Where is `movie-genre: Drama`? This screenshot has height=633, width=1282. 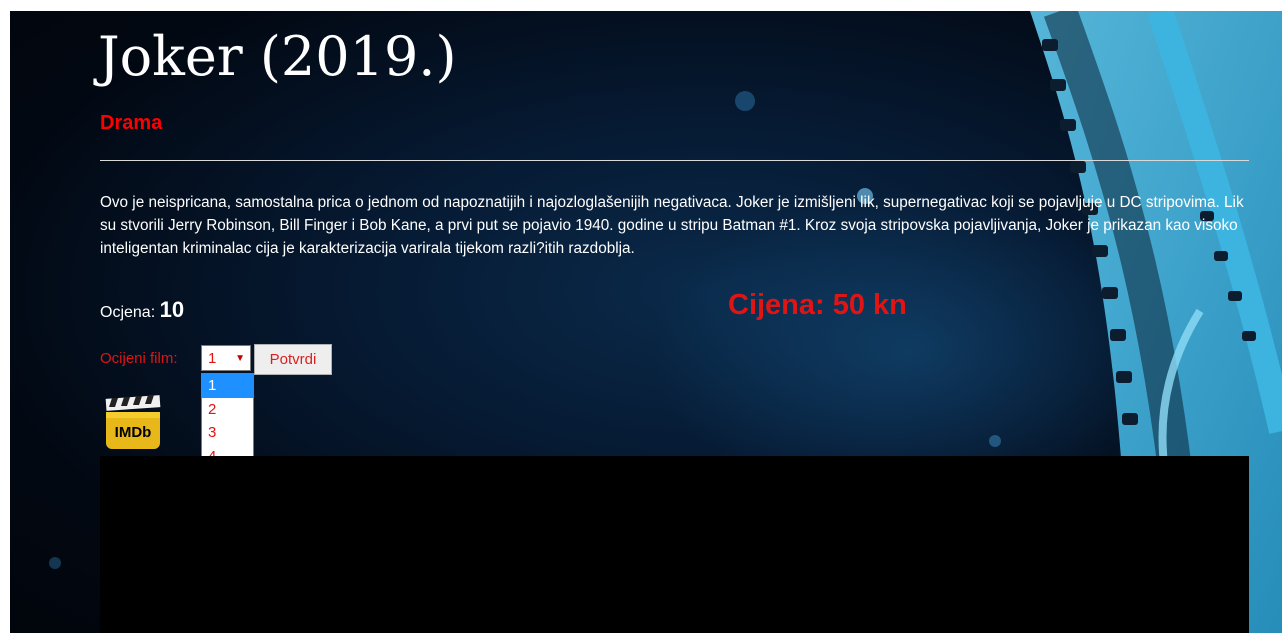
movie-genre: Drama is located at coordinates (131, 123).